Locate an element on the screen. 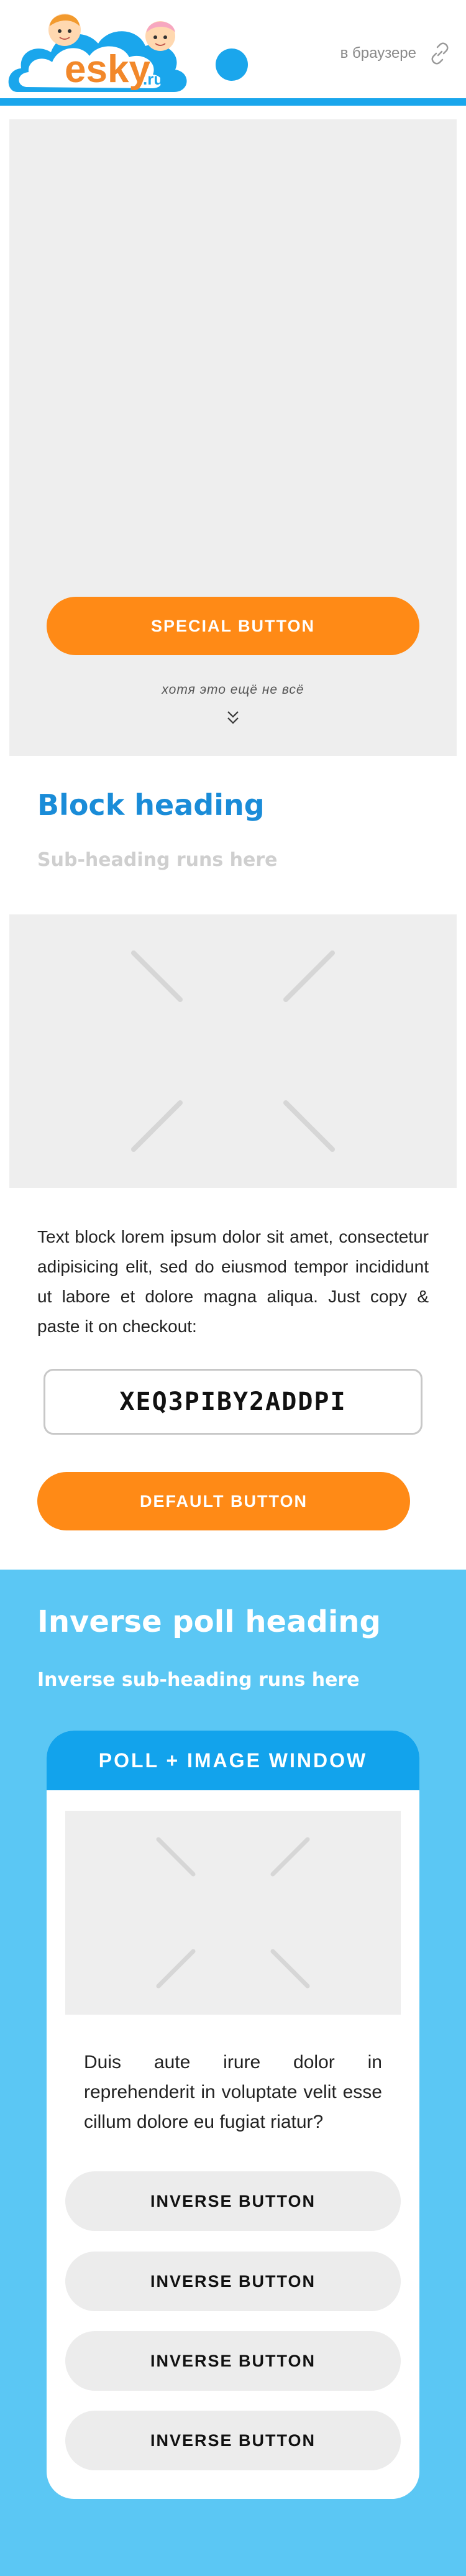 This screenshot has height=2576, width=466. special-button: SPECIAL BUTTON is located at coordinates (233, 626).